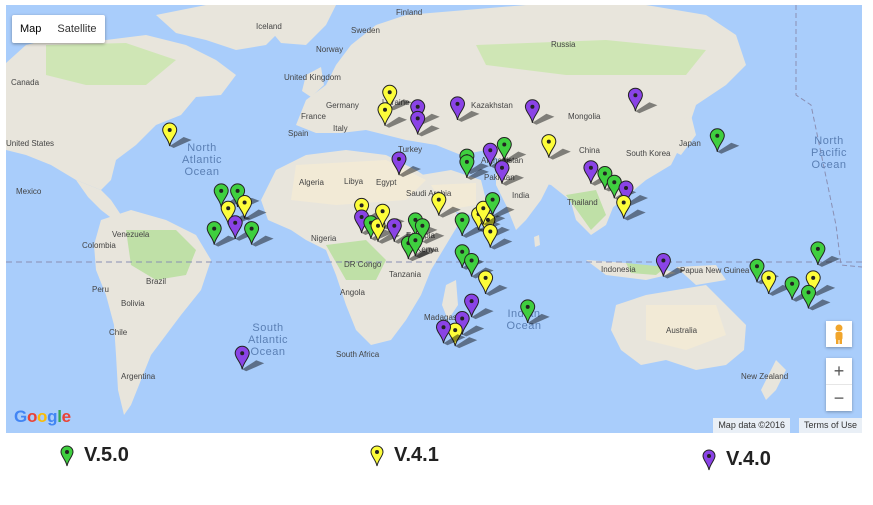 This screenshot has width=873, height=505. I want to click on map-data-attribution: Map data ©2016, so click(751, 425).